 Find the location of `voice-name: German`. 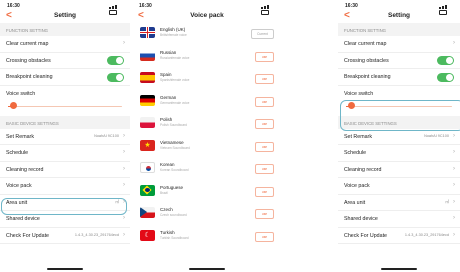

voice-name: German is located at coordinates (168, 97).